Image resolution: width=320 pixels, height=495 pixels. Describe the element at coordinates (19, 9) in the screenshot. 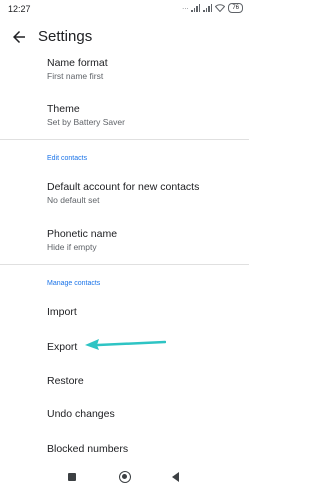

I see `status-time: 12:27` at that location.